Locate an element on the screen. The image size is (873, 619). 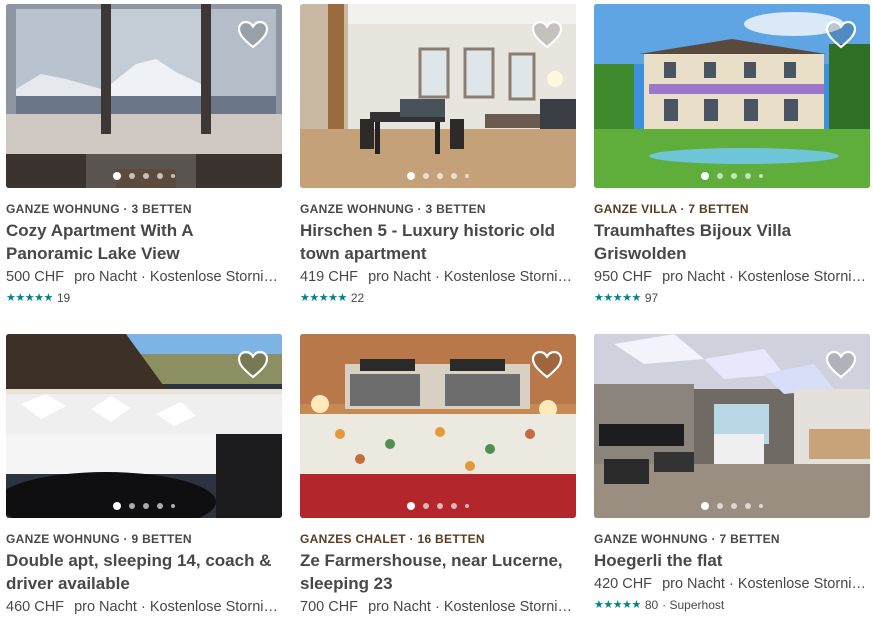
review-count: 97 is located at coordinates (651, 298).